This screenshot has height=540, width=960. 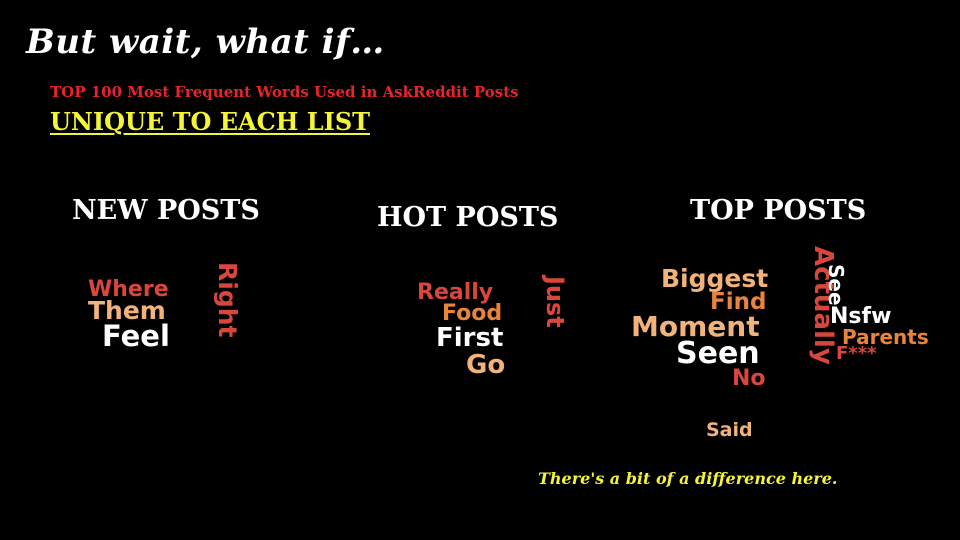 I want to click on word-see: See, so click(x=836, y=285).